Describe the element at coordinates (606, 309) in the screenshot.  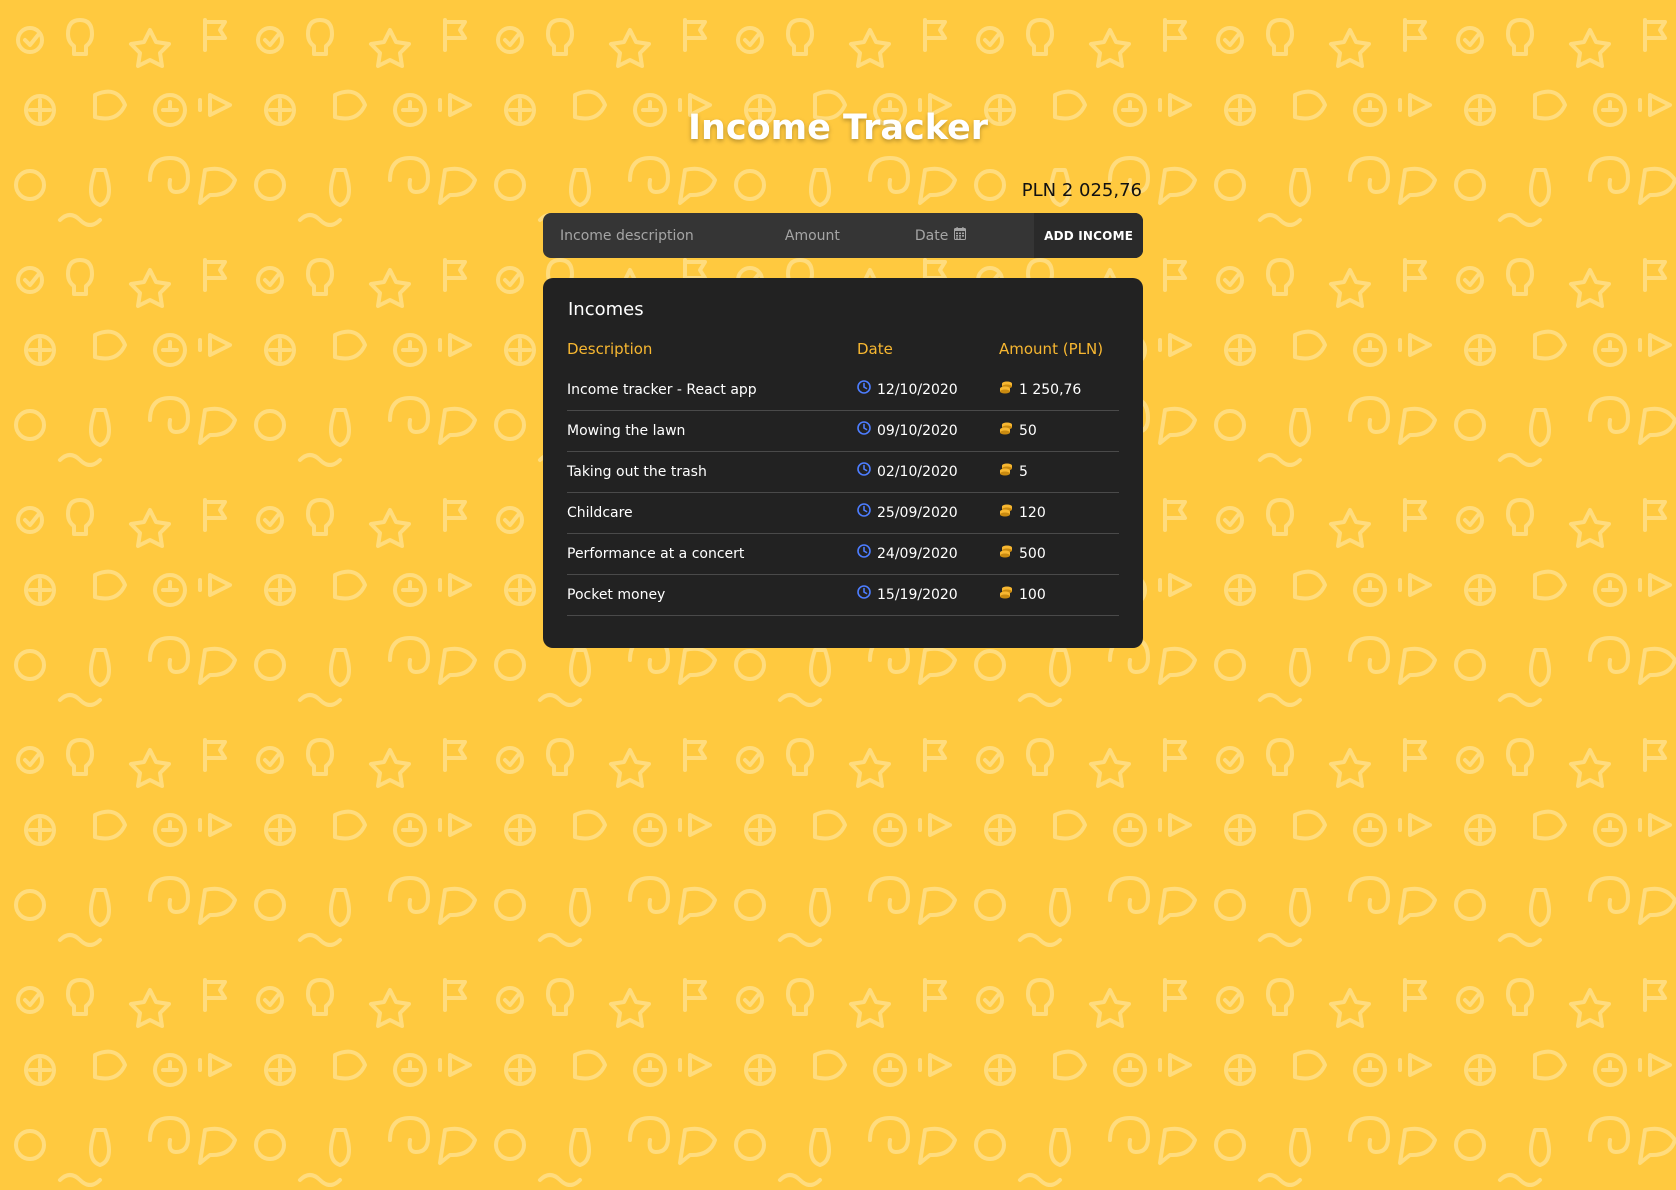
I see `incomes-heading: Incomes` at that location.